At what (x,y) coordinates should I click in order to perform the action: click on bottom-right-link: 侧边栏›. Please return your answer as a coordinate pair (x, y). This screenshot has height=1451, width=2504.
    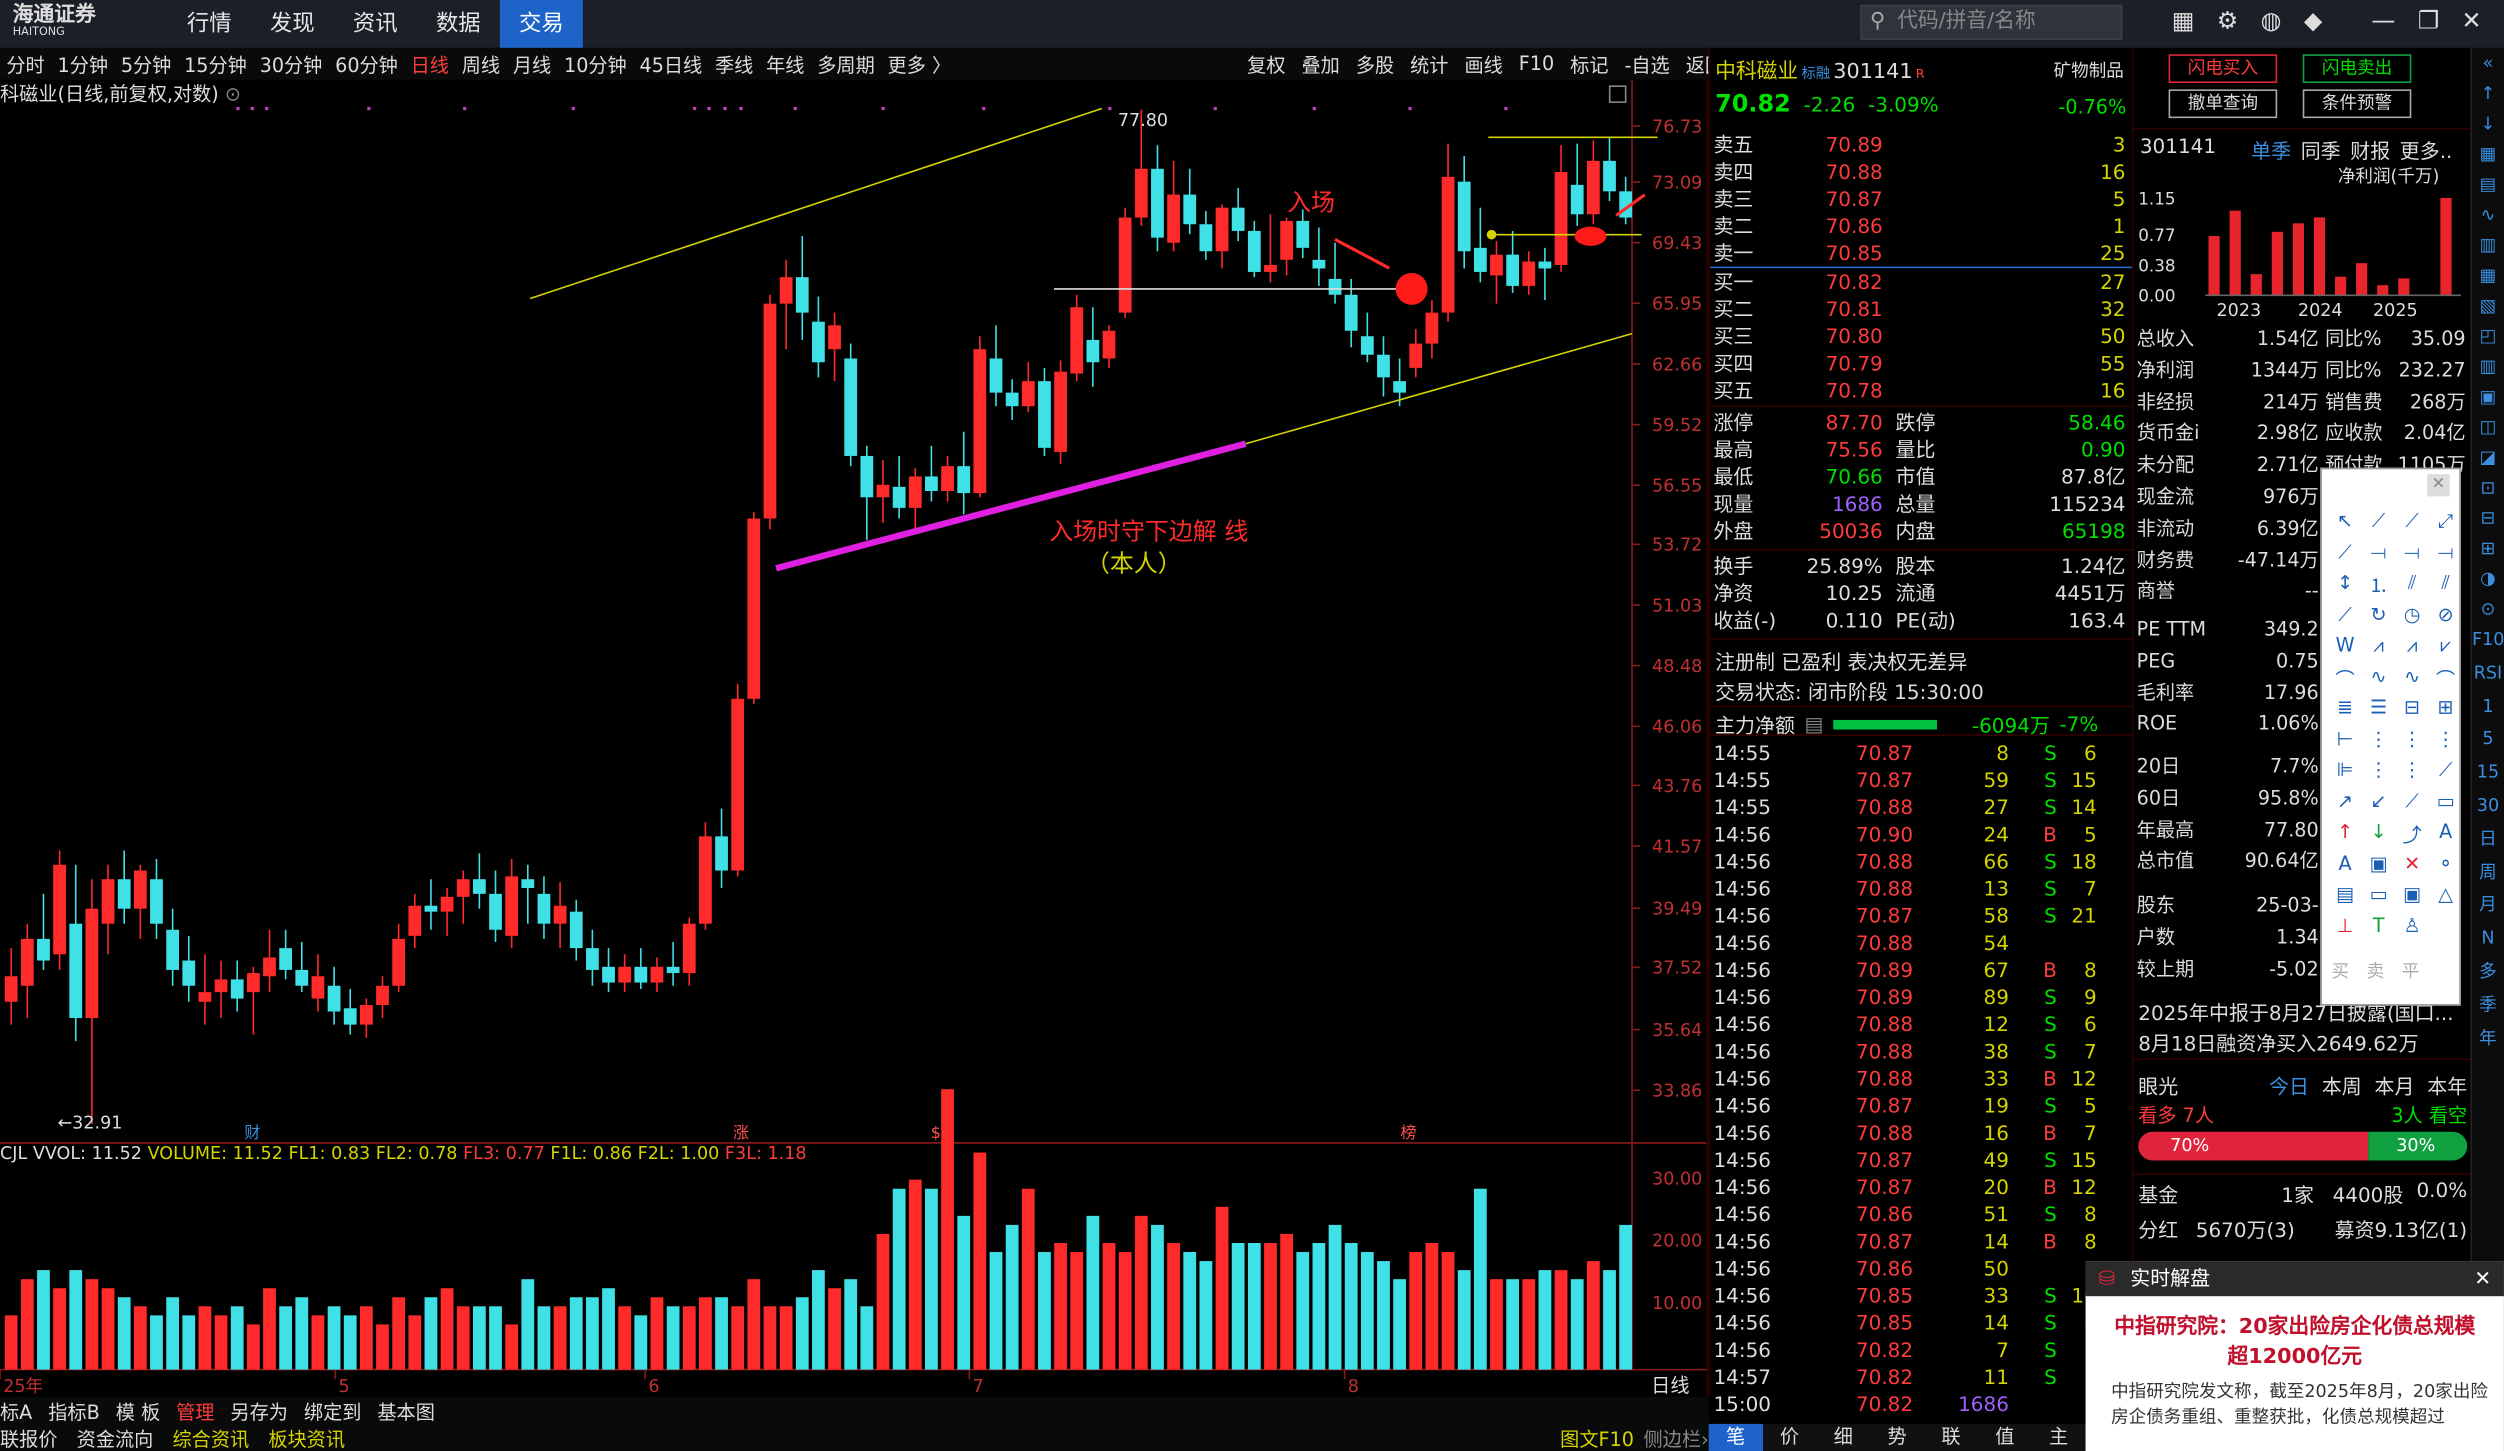
    Looking at the image, I should click on (1676, 1438).